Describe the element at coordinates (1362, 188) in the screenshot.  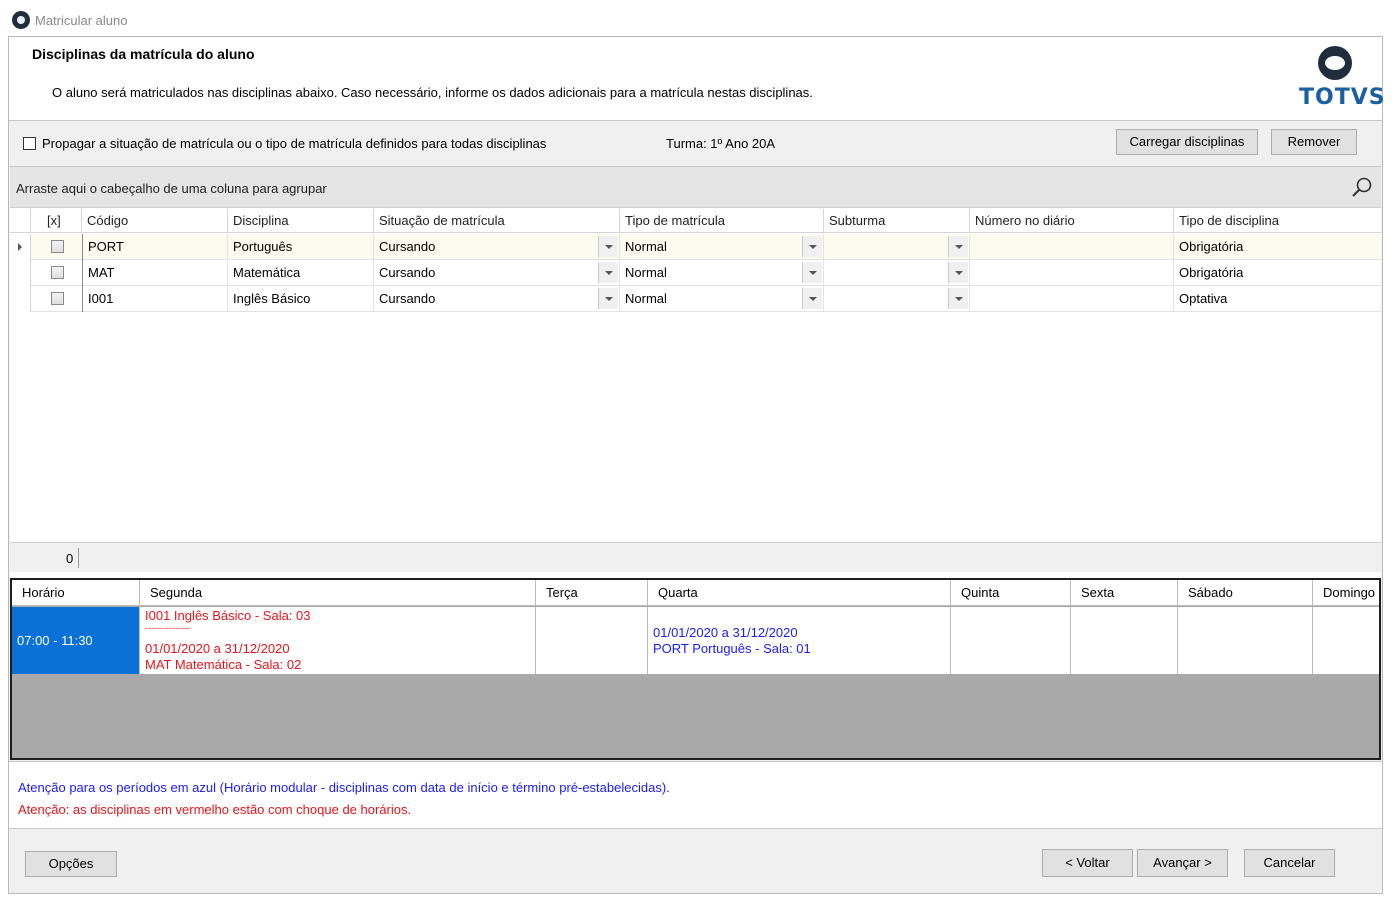
I see `search-icon` at that location.